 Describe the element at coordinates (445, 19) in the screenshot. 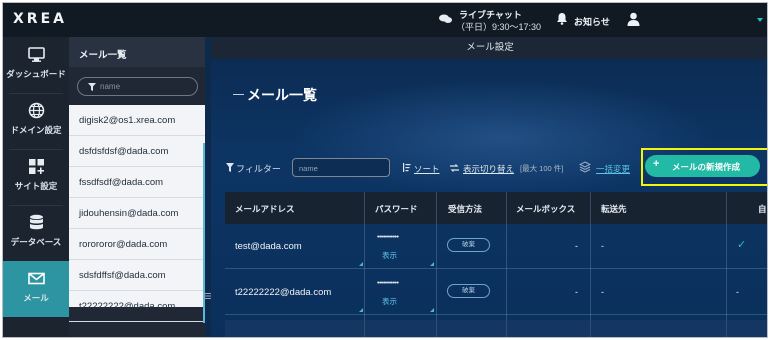

I see `chat-icon` at that location.